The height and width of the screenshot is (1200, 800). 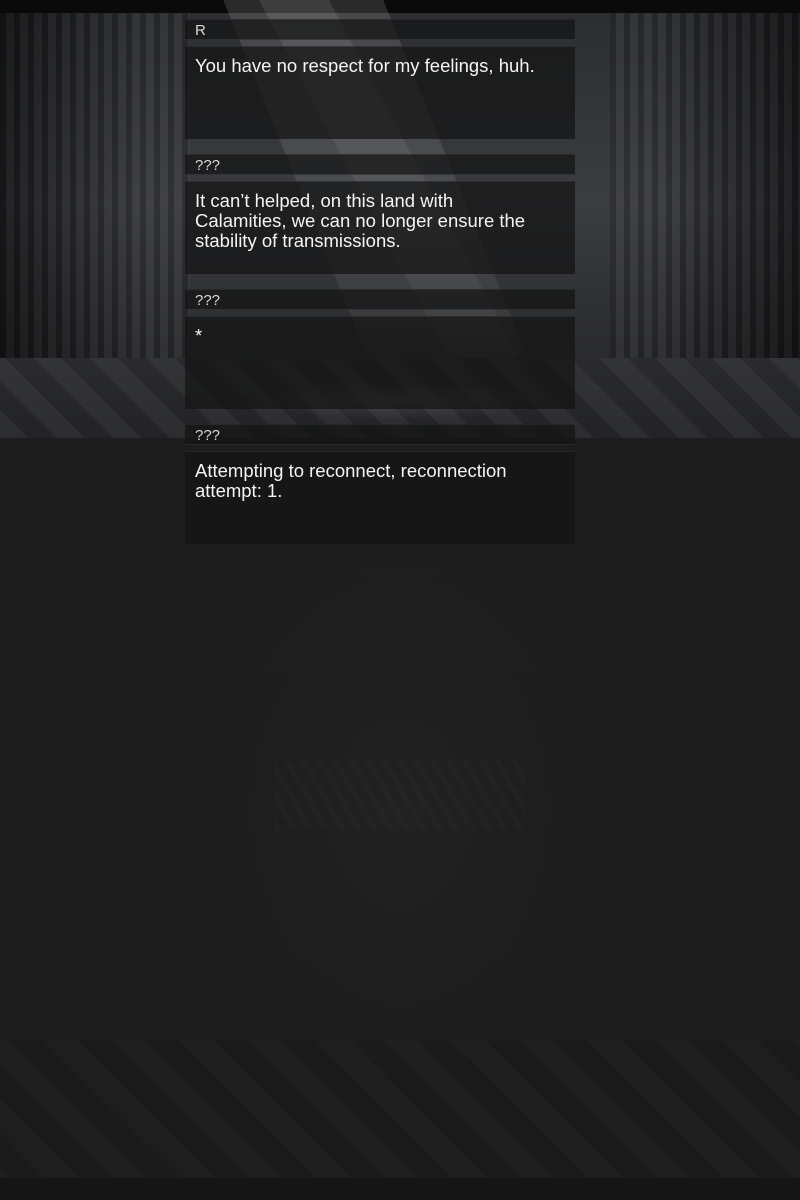 I want to click on speaker-bar: R, so click(x=380, y=29).